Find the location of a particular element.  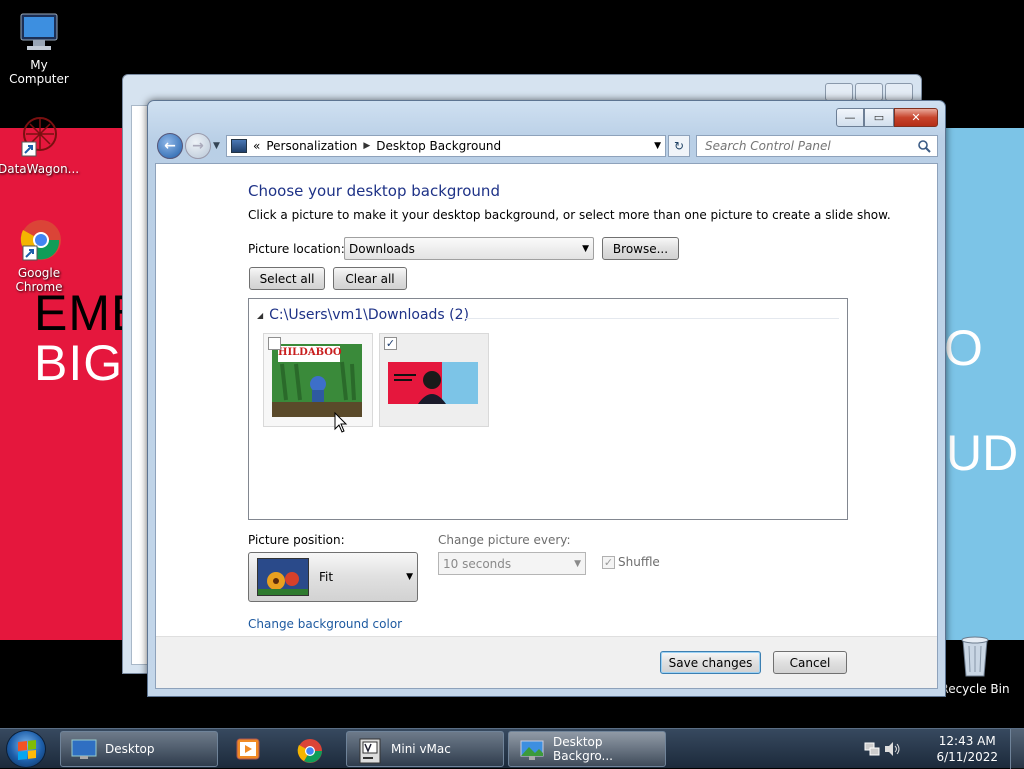

refresh-icon: ↻ is located at coordinates (679, 146).